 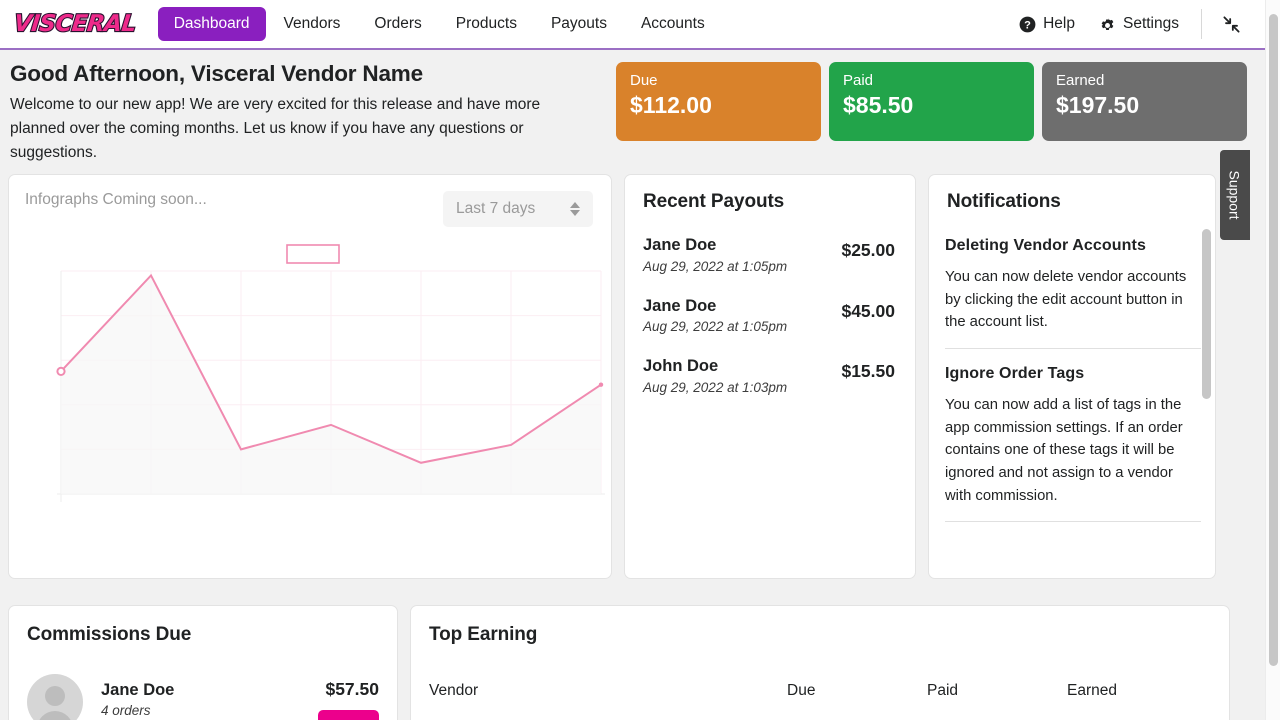 I want to click on chart-header: Infographs Coming soon... Last 7 days, so click(x=310, y=201).